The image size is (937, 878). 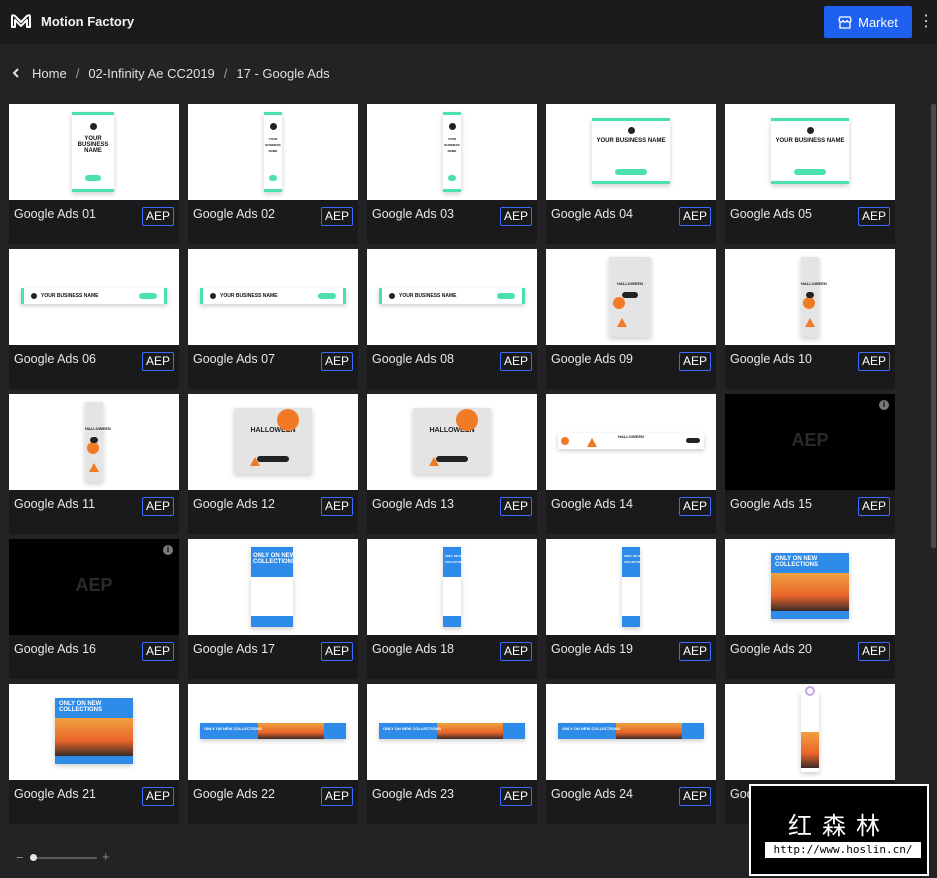 I want to click on zoom-knob, so click(x=33, y=857).